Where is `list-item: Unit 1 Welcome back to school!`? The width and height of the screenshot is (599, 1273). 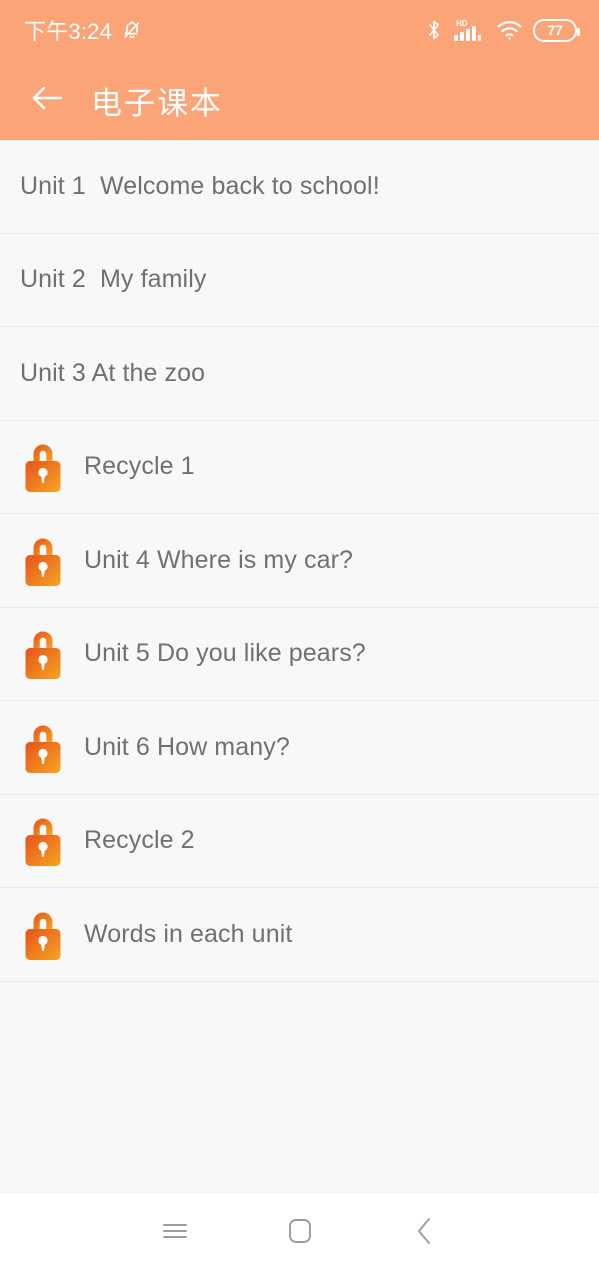 list-item: Unit 1 Welcome back to school! is located at coordinates (299, 187).